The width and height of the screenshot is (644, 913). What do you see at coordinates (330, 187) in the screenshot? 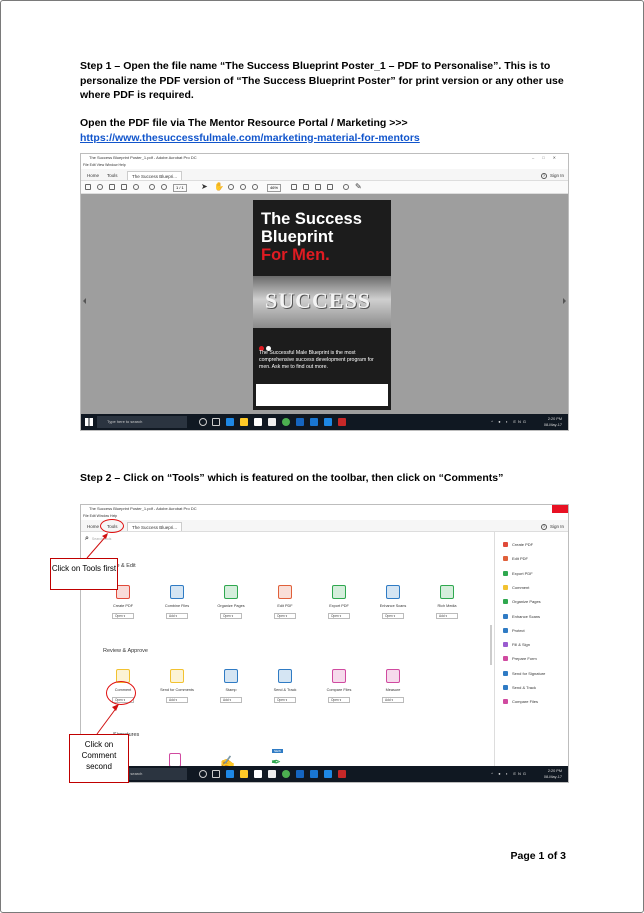
I see `highlight-icon` at bounding box center [330, 187].